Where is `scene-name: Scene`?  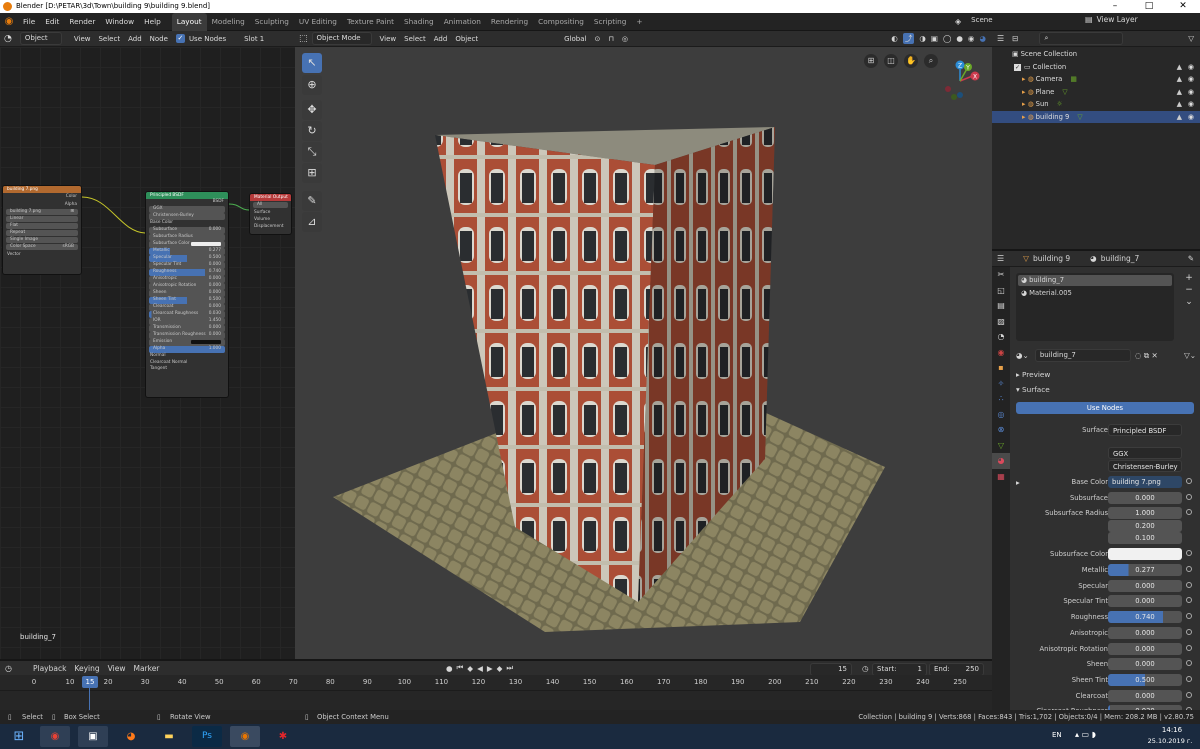
scene-name: Scene is located at coordinates (1006, 21).